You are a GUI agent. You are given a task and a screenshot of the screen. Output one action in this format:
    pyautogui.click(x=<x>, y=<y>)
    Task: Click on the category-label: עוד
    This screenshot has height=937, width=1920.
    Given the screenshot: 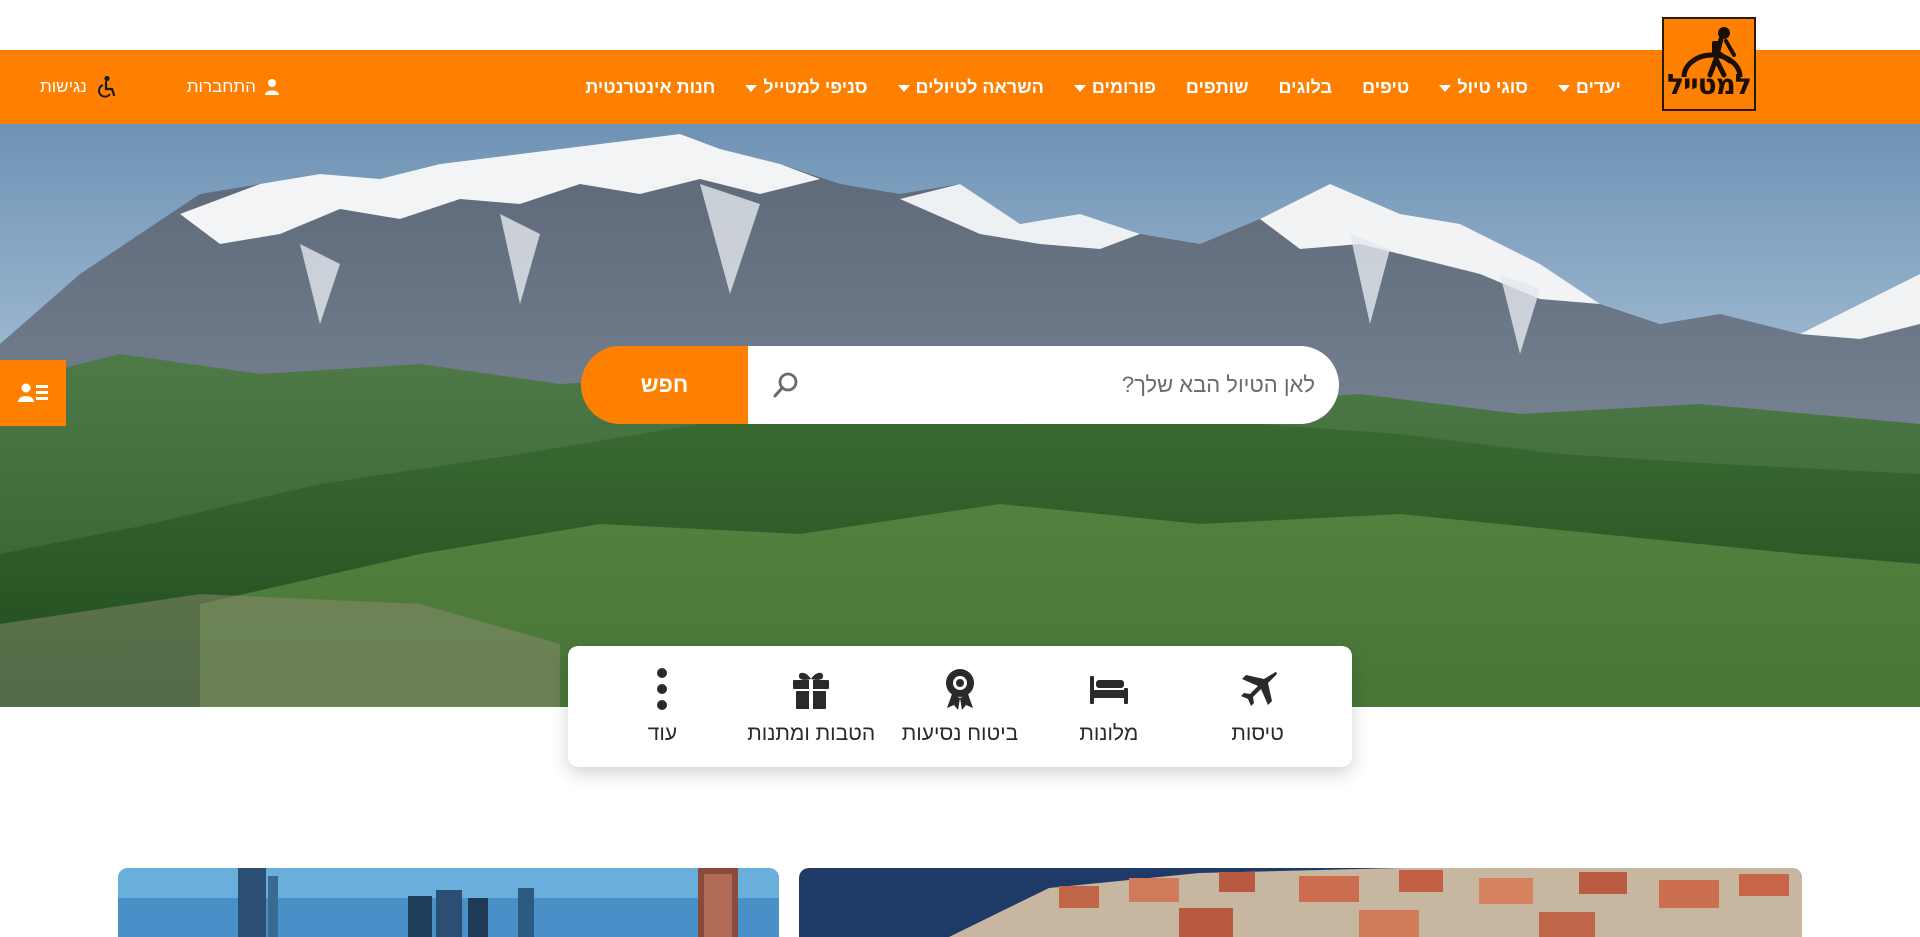 What is the action you would take?
    pyautogui.click(x=662, y=733)
    